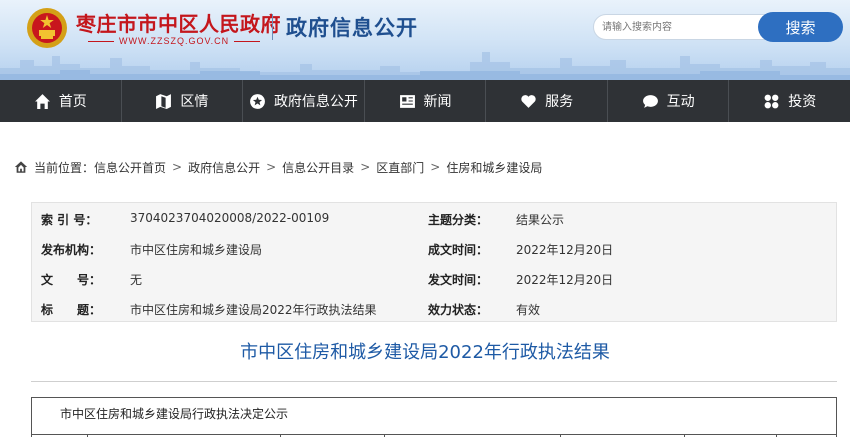 The image size is (850, 437). What do you see at coordinates (194, 102) in the screenshot?
I see `nav-label: 区情` at bounding box center [194, 102].